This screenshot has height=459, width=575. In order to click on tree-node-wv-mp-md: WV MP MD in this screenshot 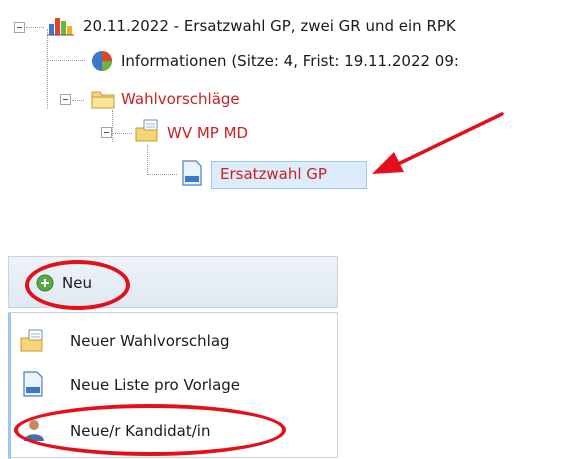, I will do `click(207, 133)`.